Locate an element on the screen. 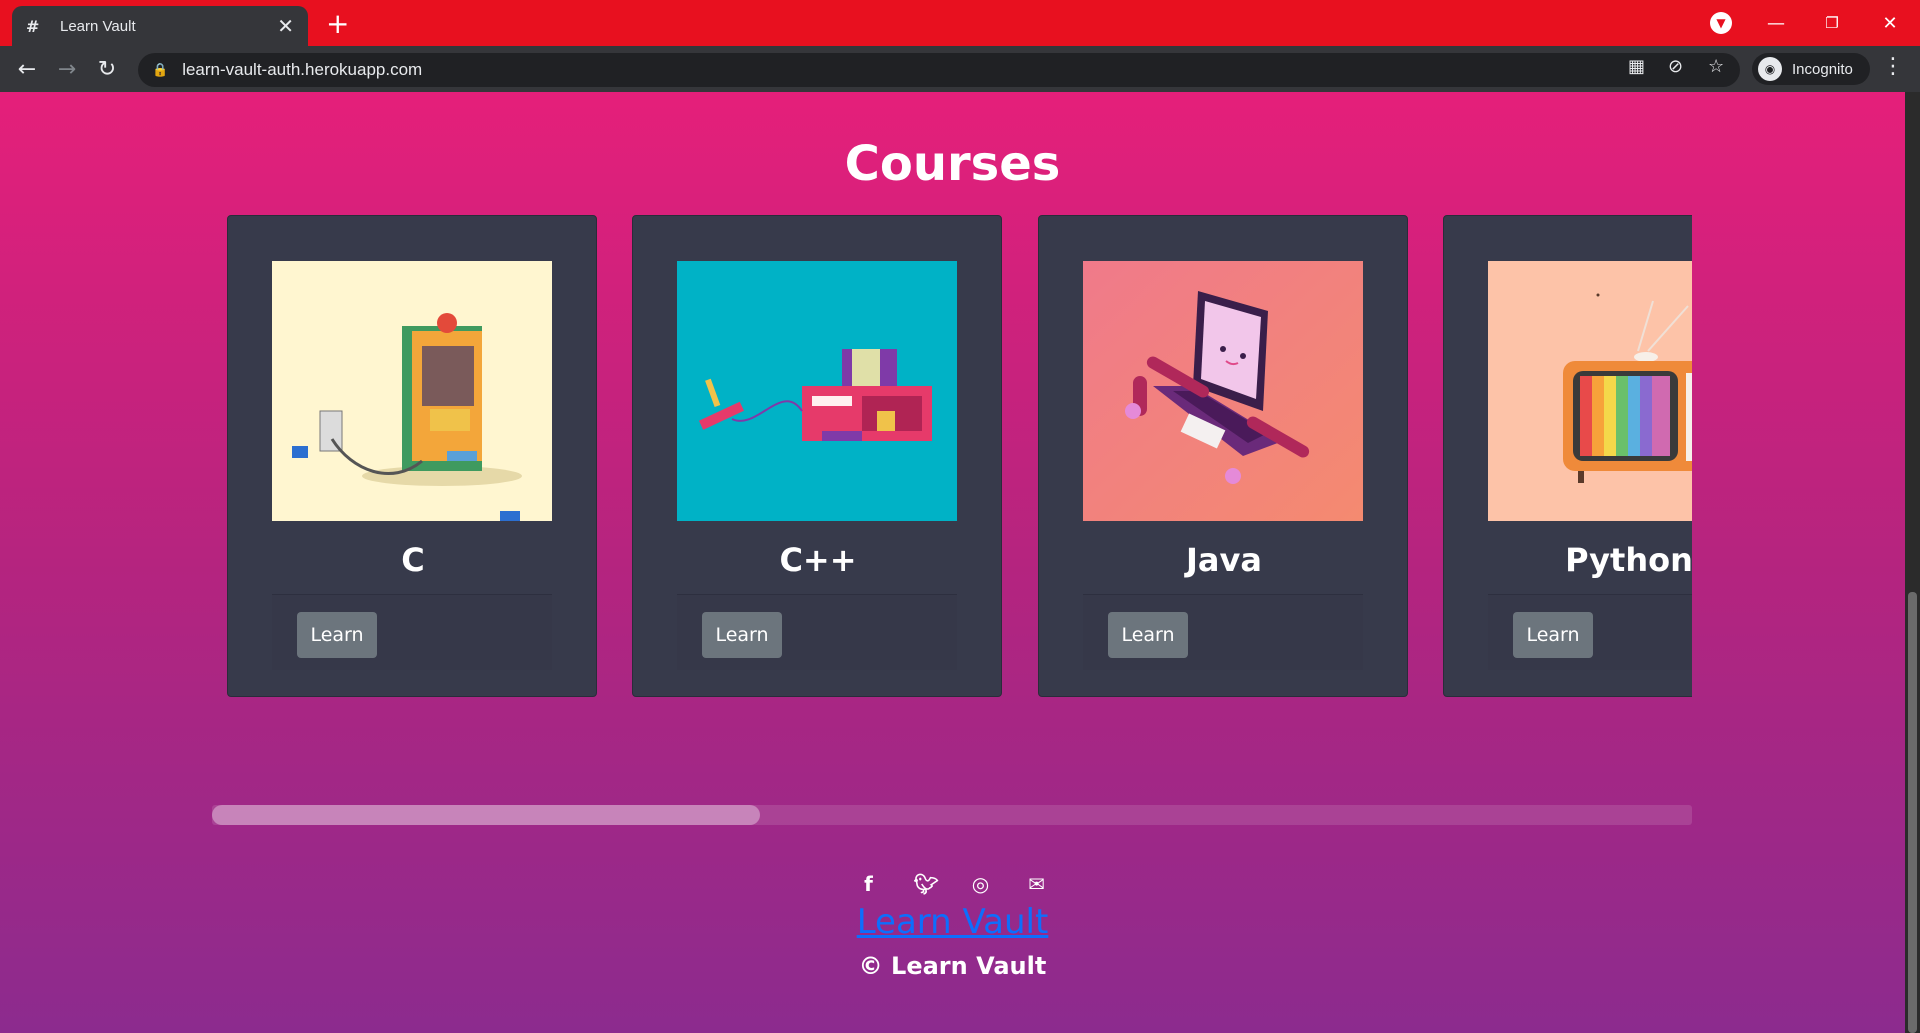 The width and height of the screenshot is (1920, 1033). page-footer: f 🐦︎ ◎ ✉ Learn Vault © Learn Vault is located at coordinates (952, 926).